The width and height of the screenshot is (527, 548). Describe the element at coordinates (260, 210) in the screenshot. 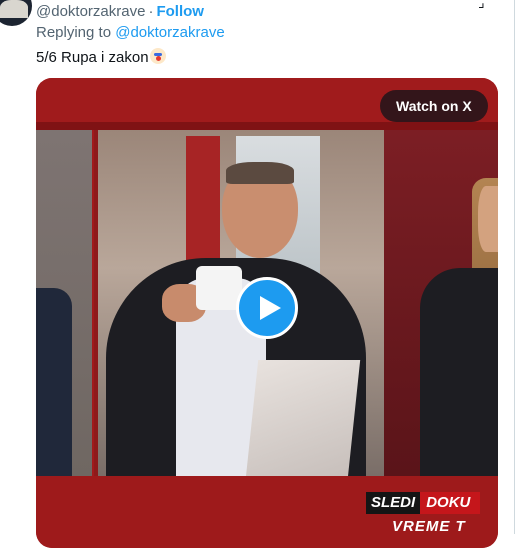

I see `video-person-head` at that location.